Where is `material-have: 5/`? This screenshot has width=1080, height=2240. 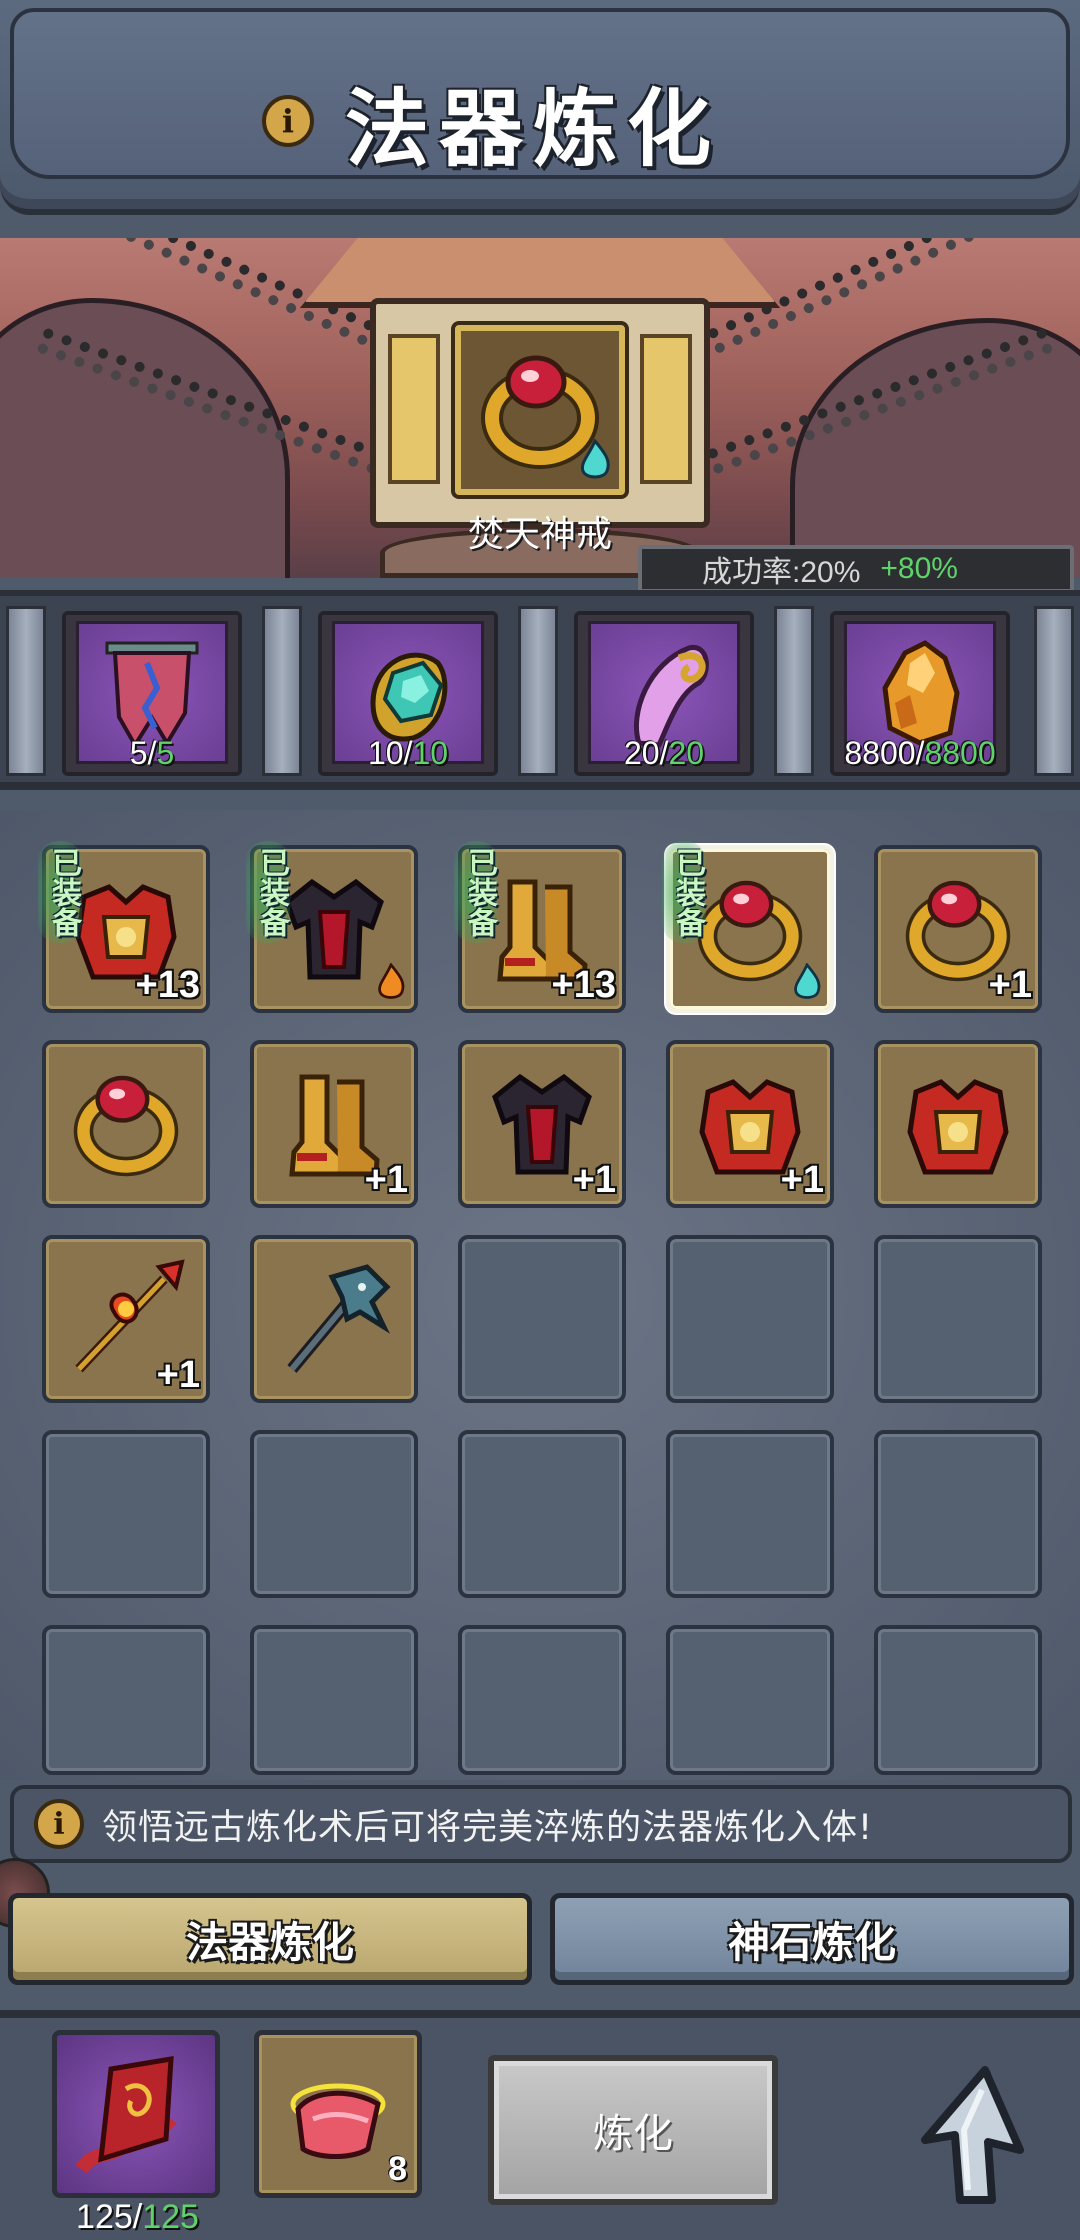
material-have: 5/ is located at coordinates (143, 753).